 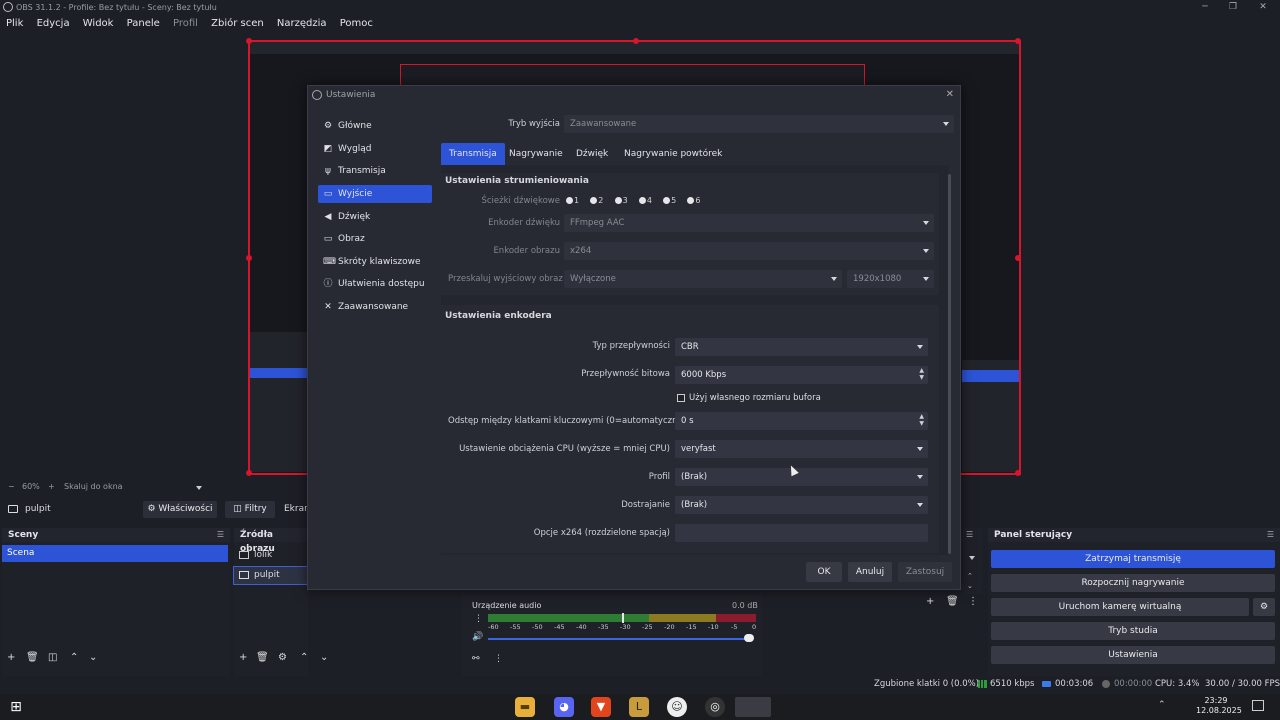 What do you see at coordinates (824, 572) in the screenshot?
I see `ok-button: OK` at bounding box center [824, 572].